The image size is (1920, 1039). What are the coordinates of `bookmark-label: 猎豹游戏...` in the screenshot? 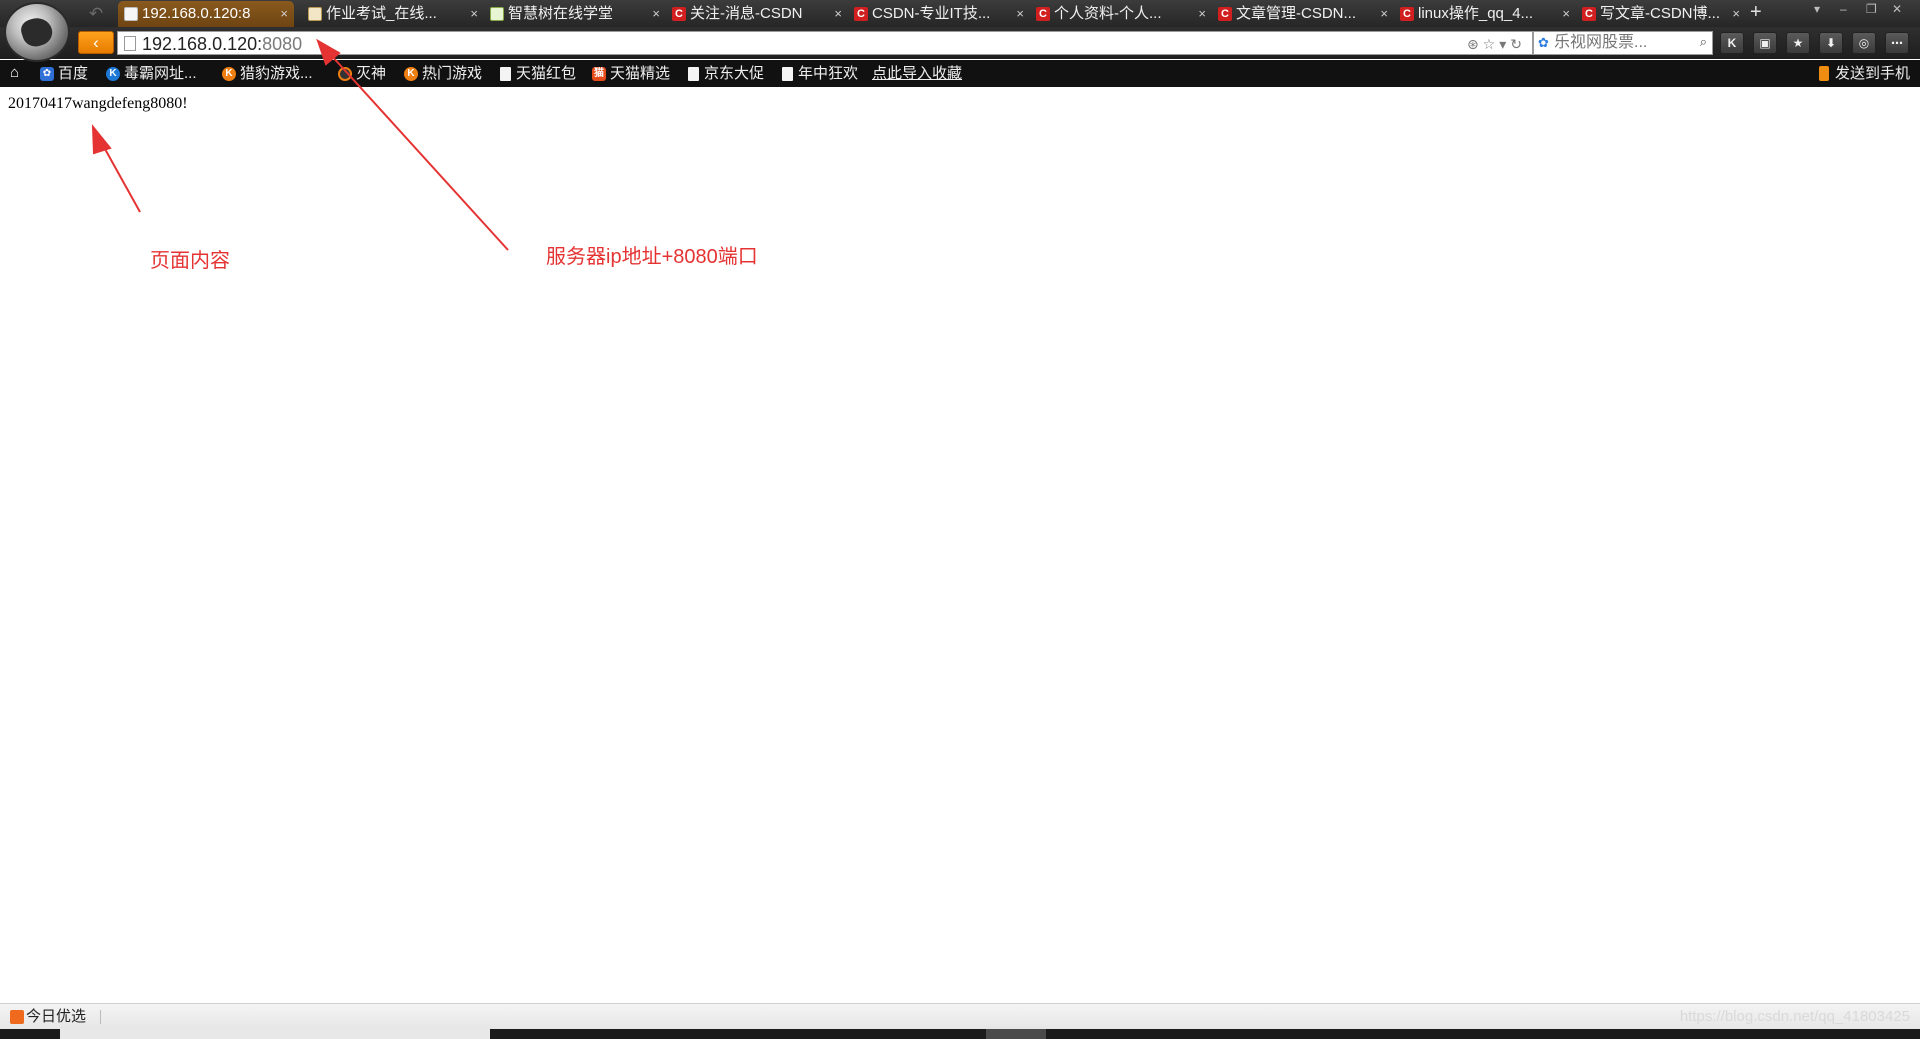 It's located at (276, 73).